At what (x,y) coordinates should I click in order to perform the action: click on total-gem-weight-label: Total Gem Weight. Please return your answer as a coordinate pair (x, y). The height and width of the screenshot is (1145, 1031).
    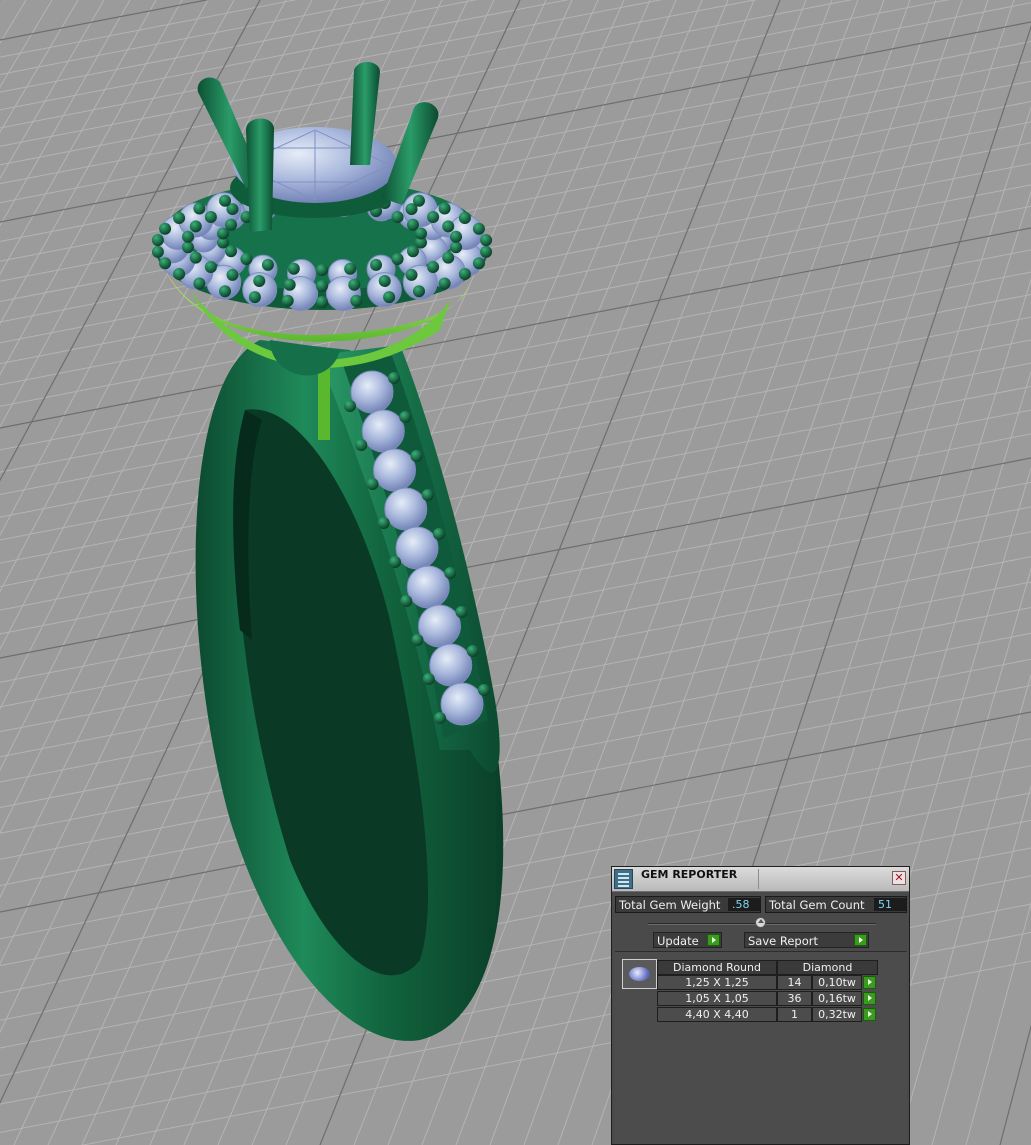
    Looking at the image, I should click on (670, 905).